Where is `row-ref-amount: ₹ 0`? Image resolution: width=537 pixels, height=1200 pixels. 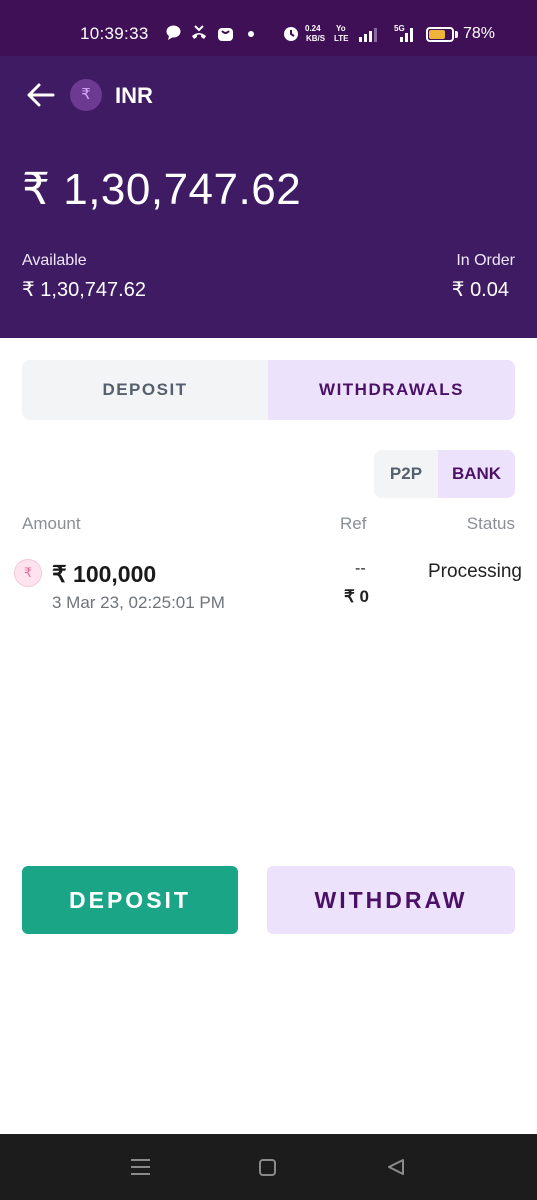 row-ref-amount: ₹ 0 is located at coordinates (356, 596).